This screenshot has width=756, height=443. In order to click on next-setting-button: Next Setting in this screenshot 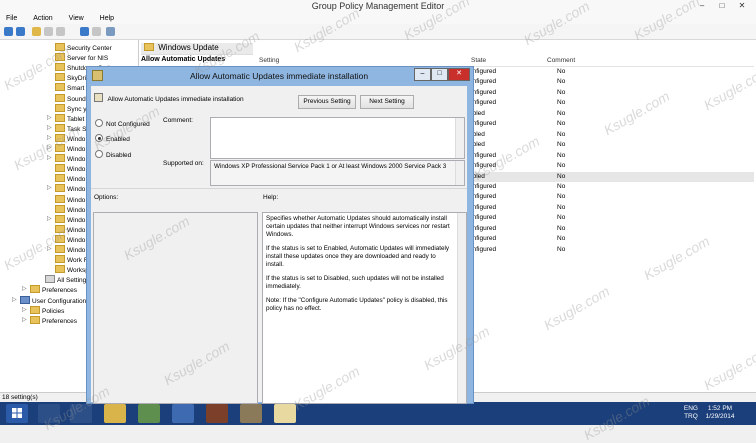, I will do `click(387, 102)`.